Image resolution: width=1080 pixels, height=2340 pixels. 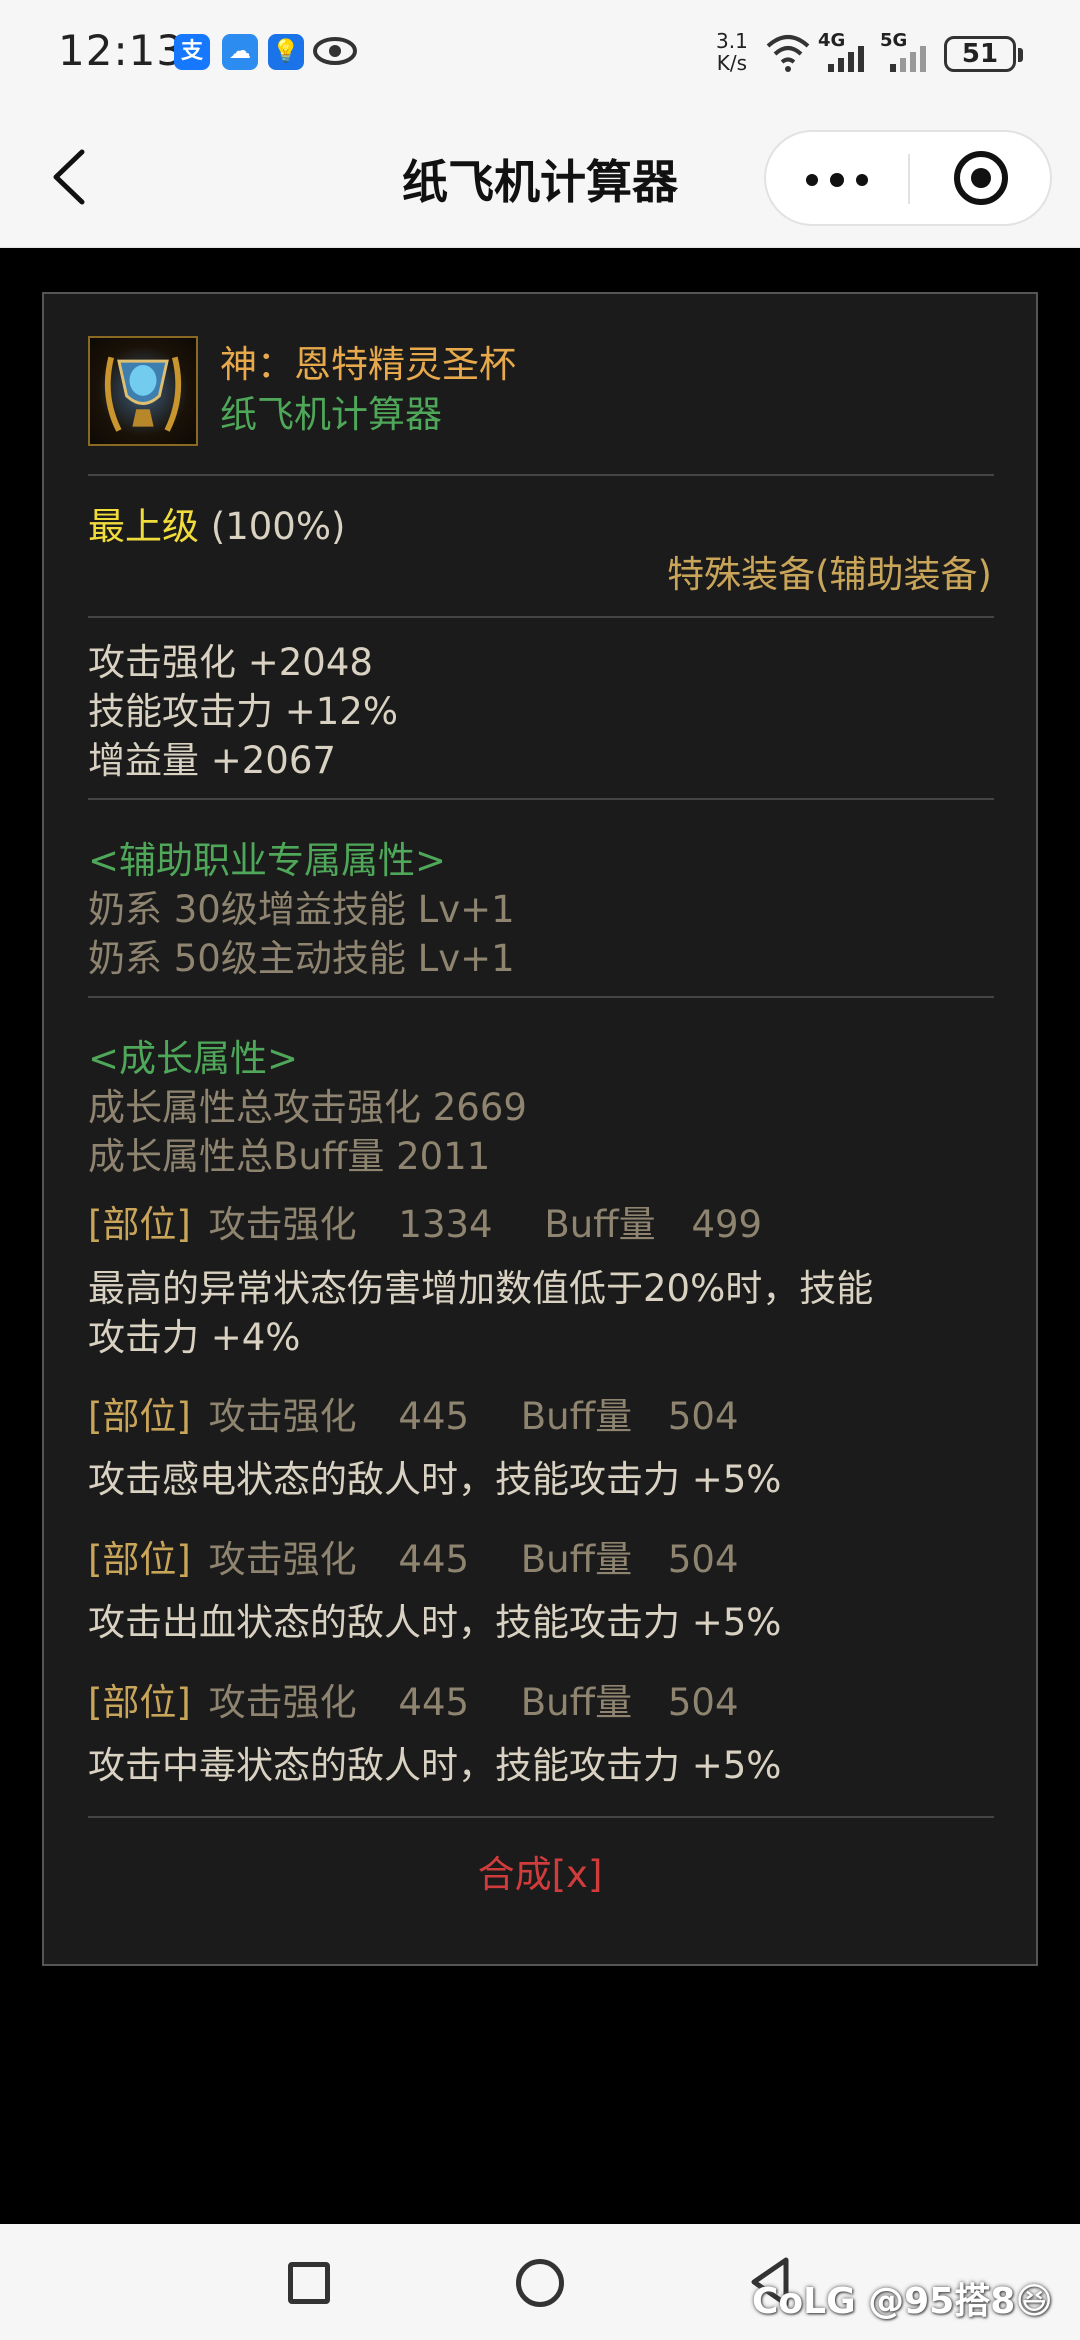 I want to click on item-grade-percent: (100%), so click(x=278, y=526).